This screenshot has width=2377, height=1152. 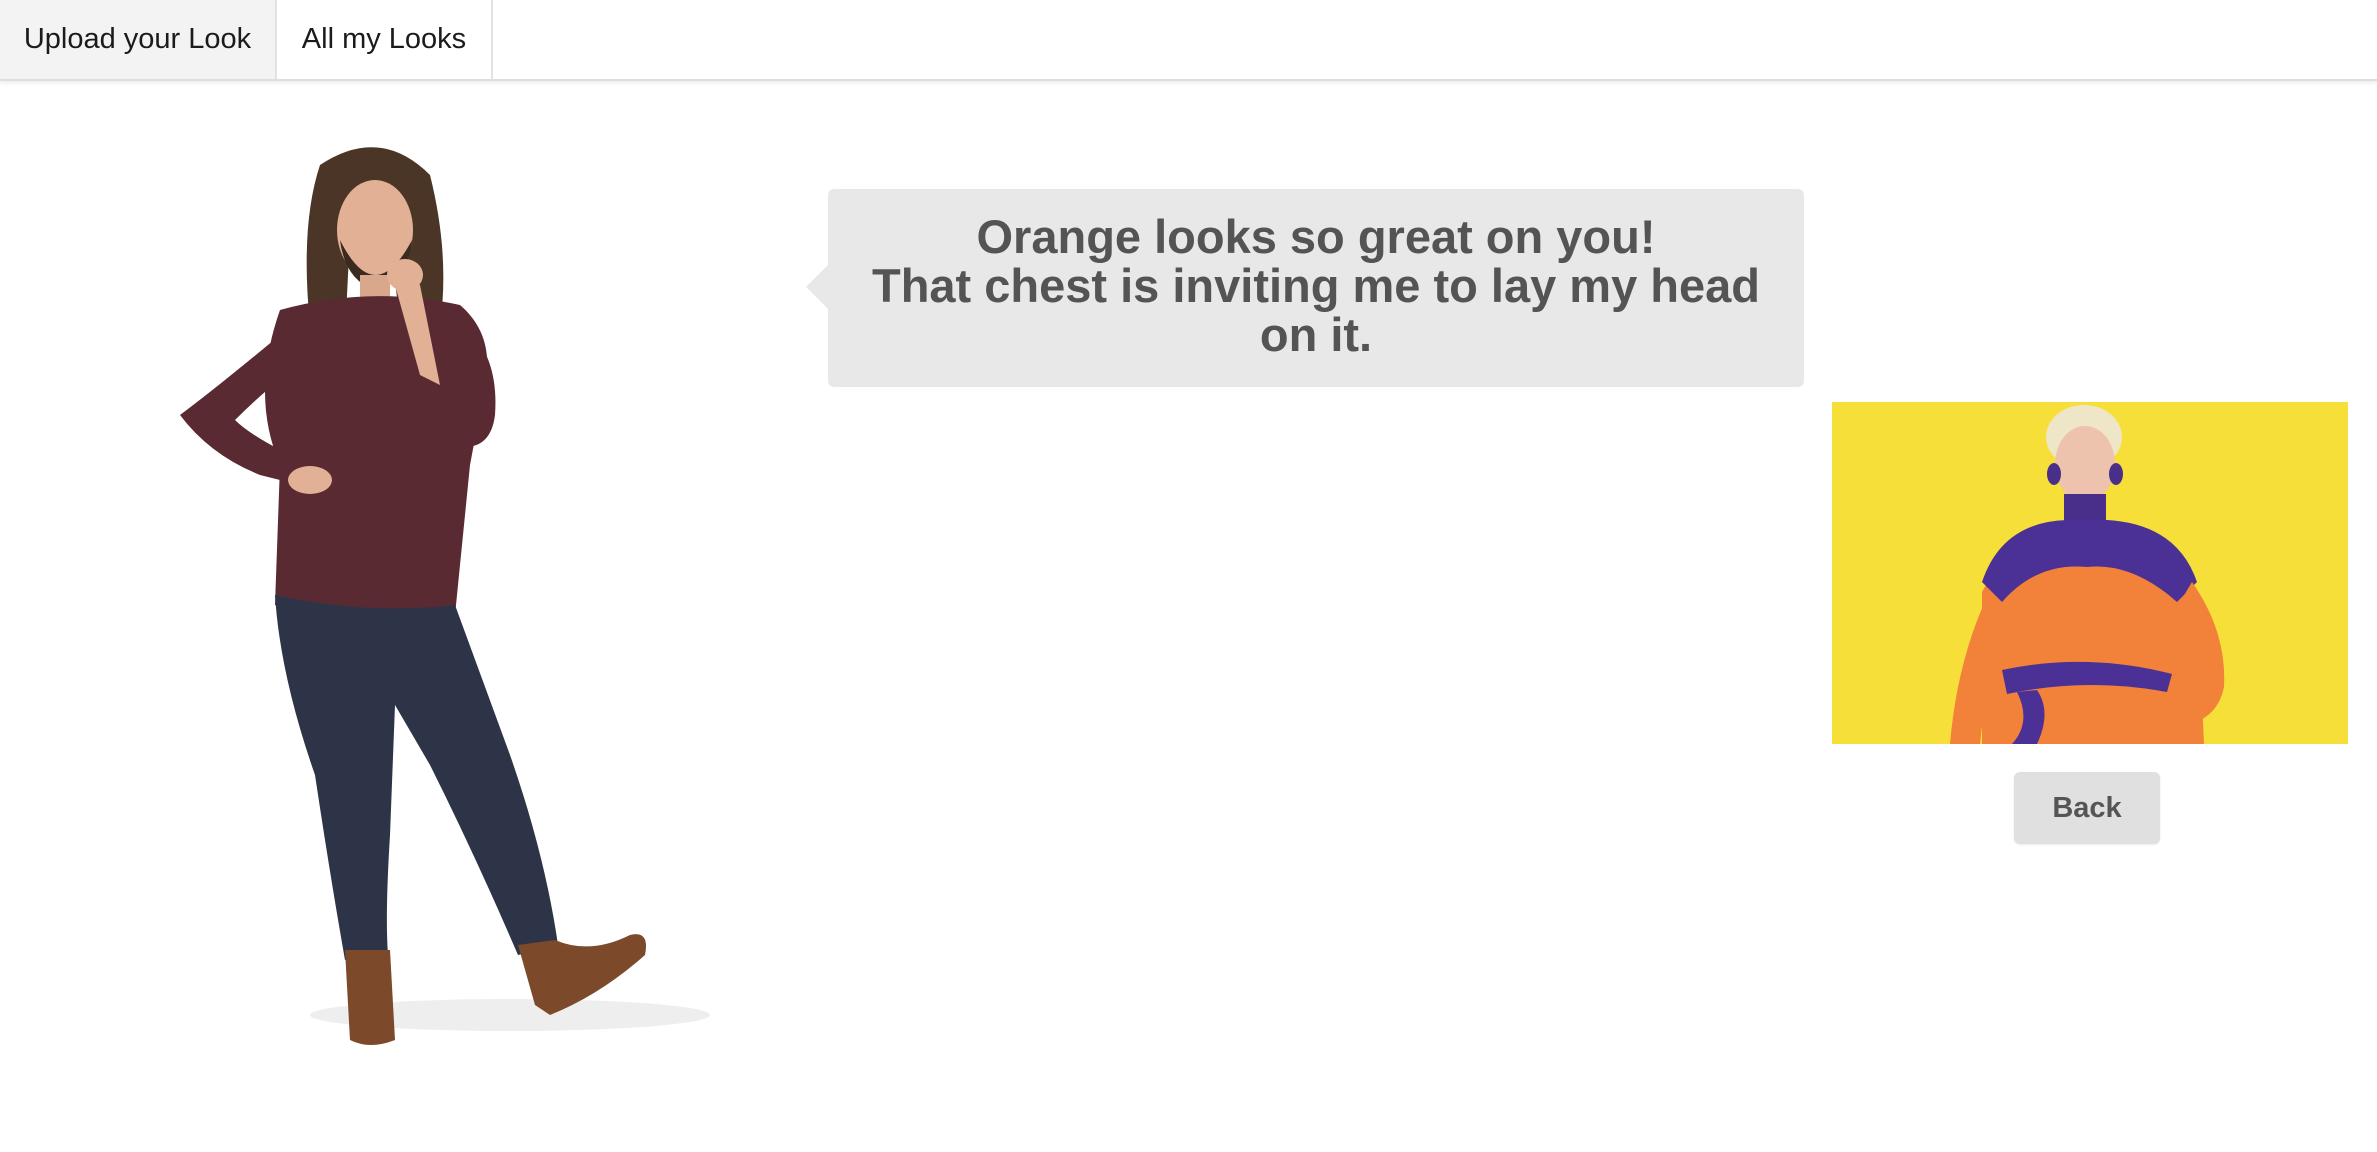 I want to click on bubble-line-1: Orange looks so great on you!, so click(x=1316, y=236).